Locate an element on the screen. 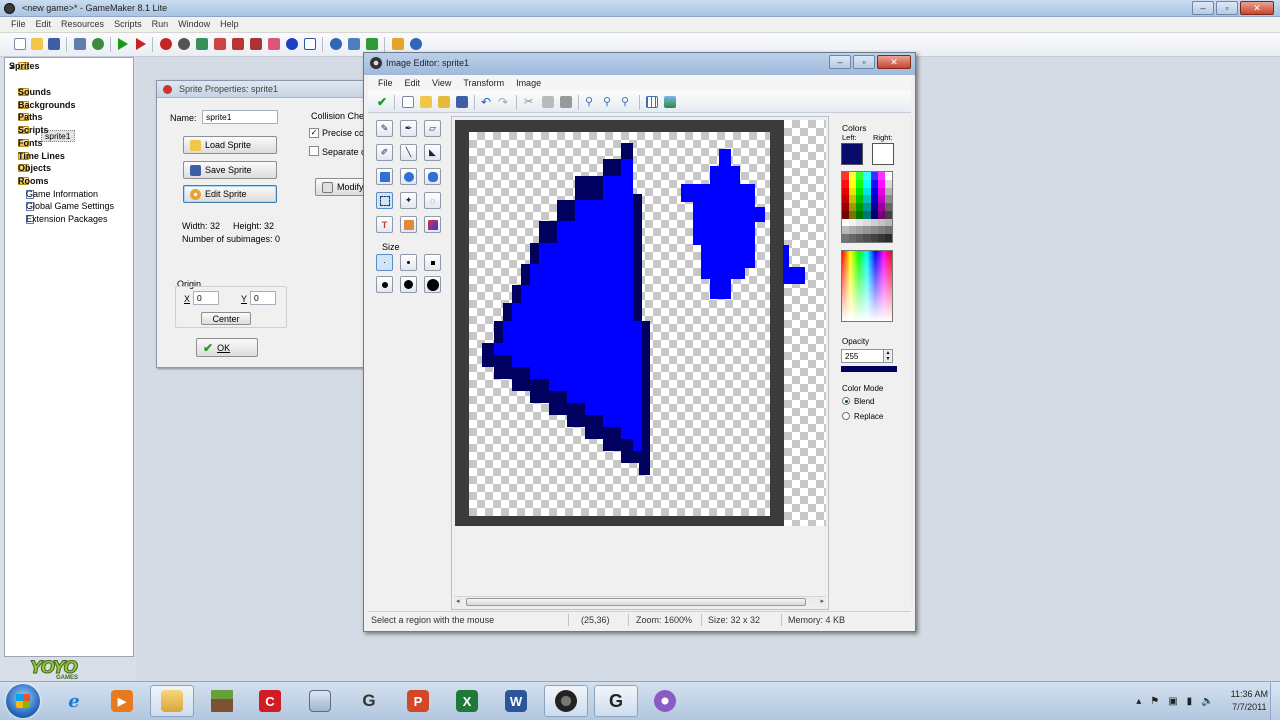 This screenshot has width=1280, height=720. run-game-icon is located at coordinates (123, 44).